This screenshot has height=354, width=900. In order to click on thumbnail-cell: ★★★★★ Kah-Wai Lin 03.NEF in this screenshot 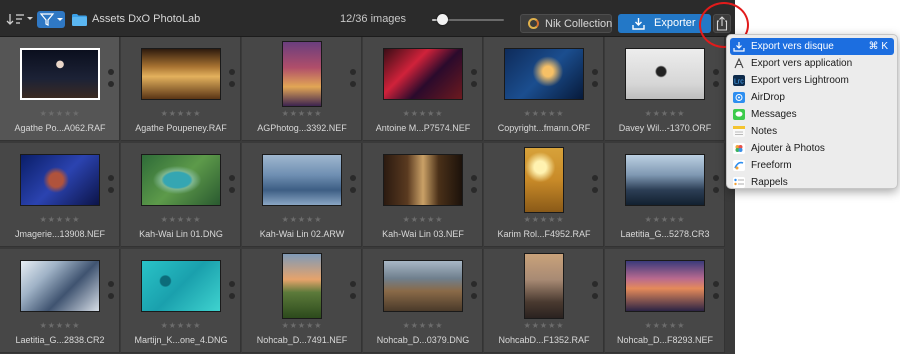, I will do `click(423, 195)`.